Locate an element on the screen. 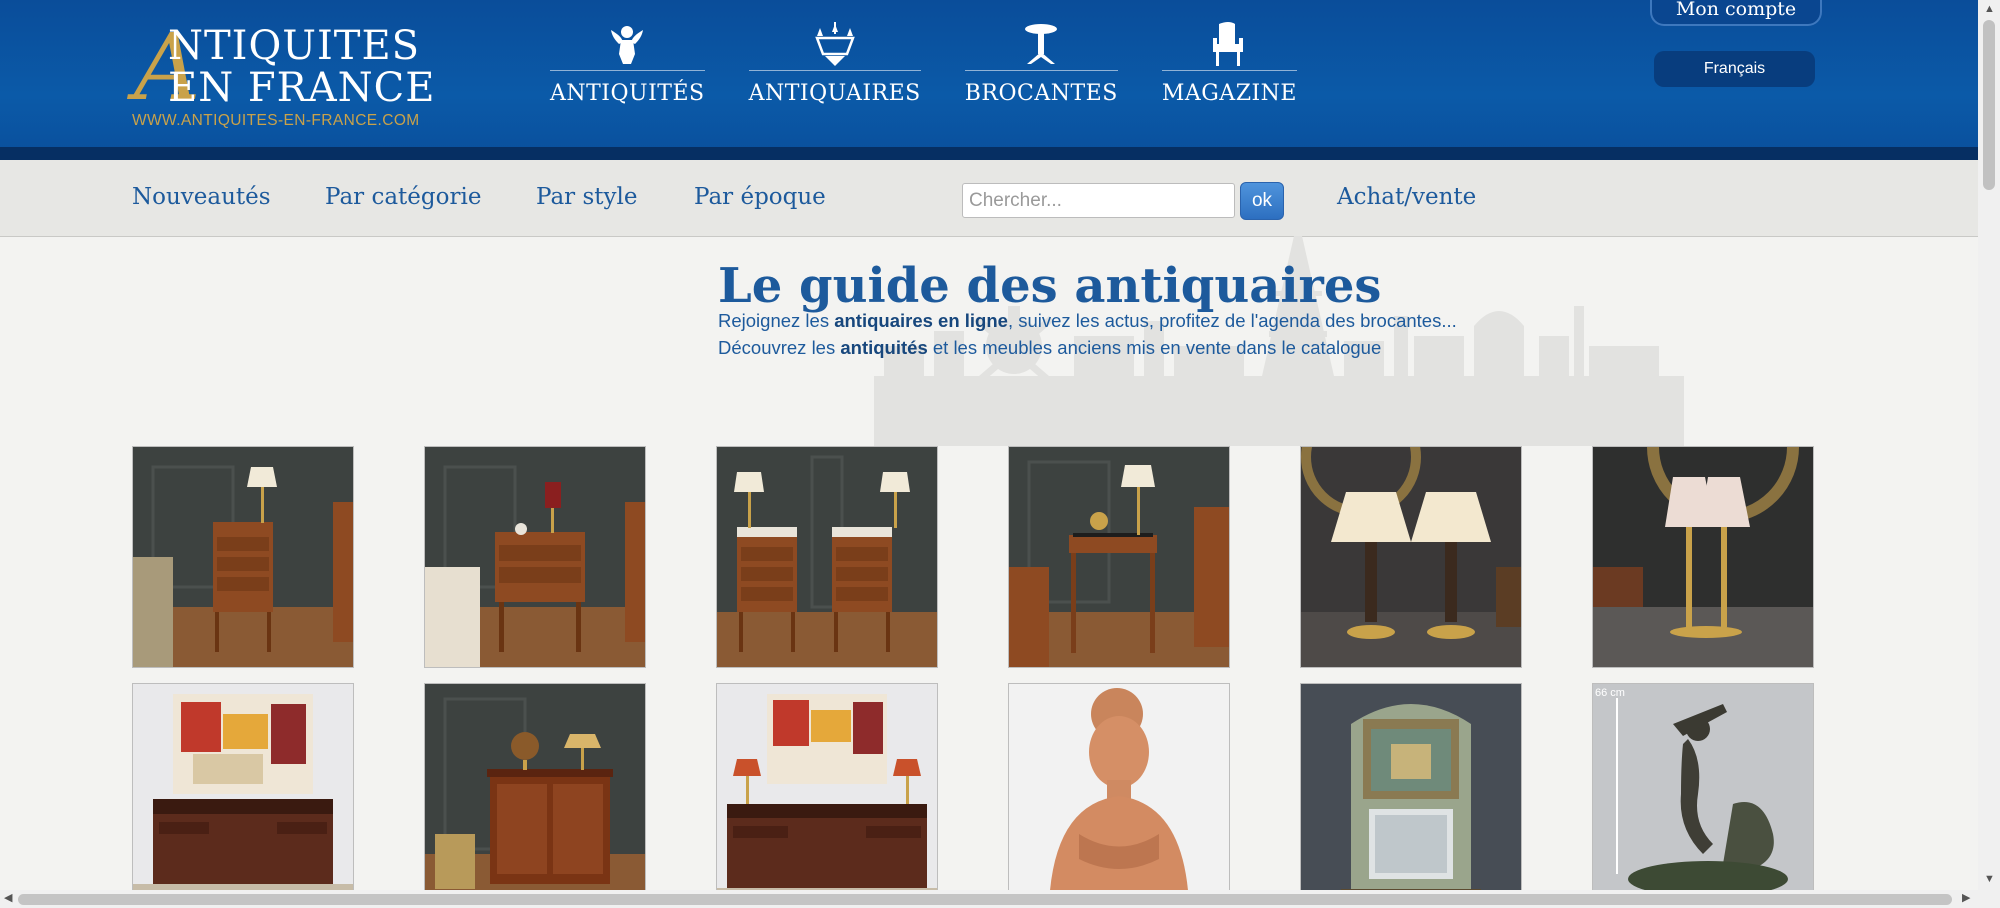  logo-line-2: EN FRANCE is located at coordinates (302, 88).